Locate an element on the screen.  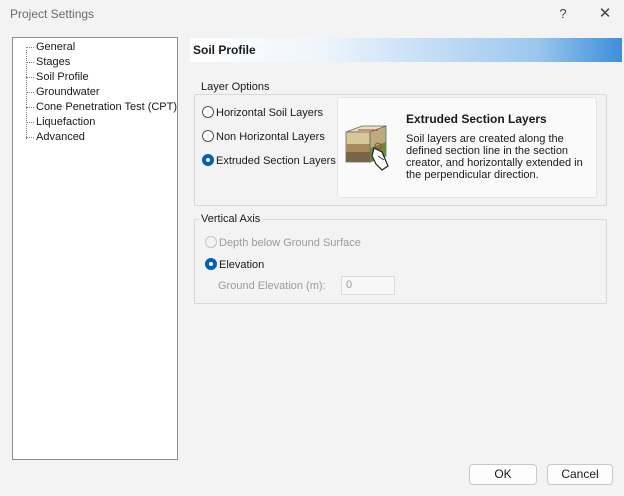
section-header: Soil Profile is located at coordinates (406, 50).